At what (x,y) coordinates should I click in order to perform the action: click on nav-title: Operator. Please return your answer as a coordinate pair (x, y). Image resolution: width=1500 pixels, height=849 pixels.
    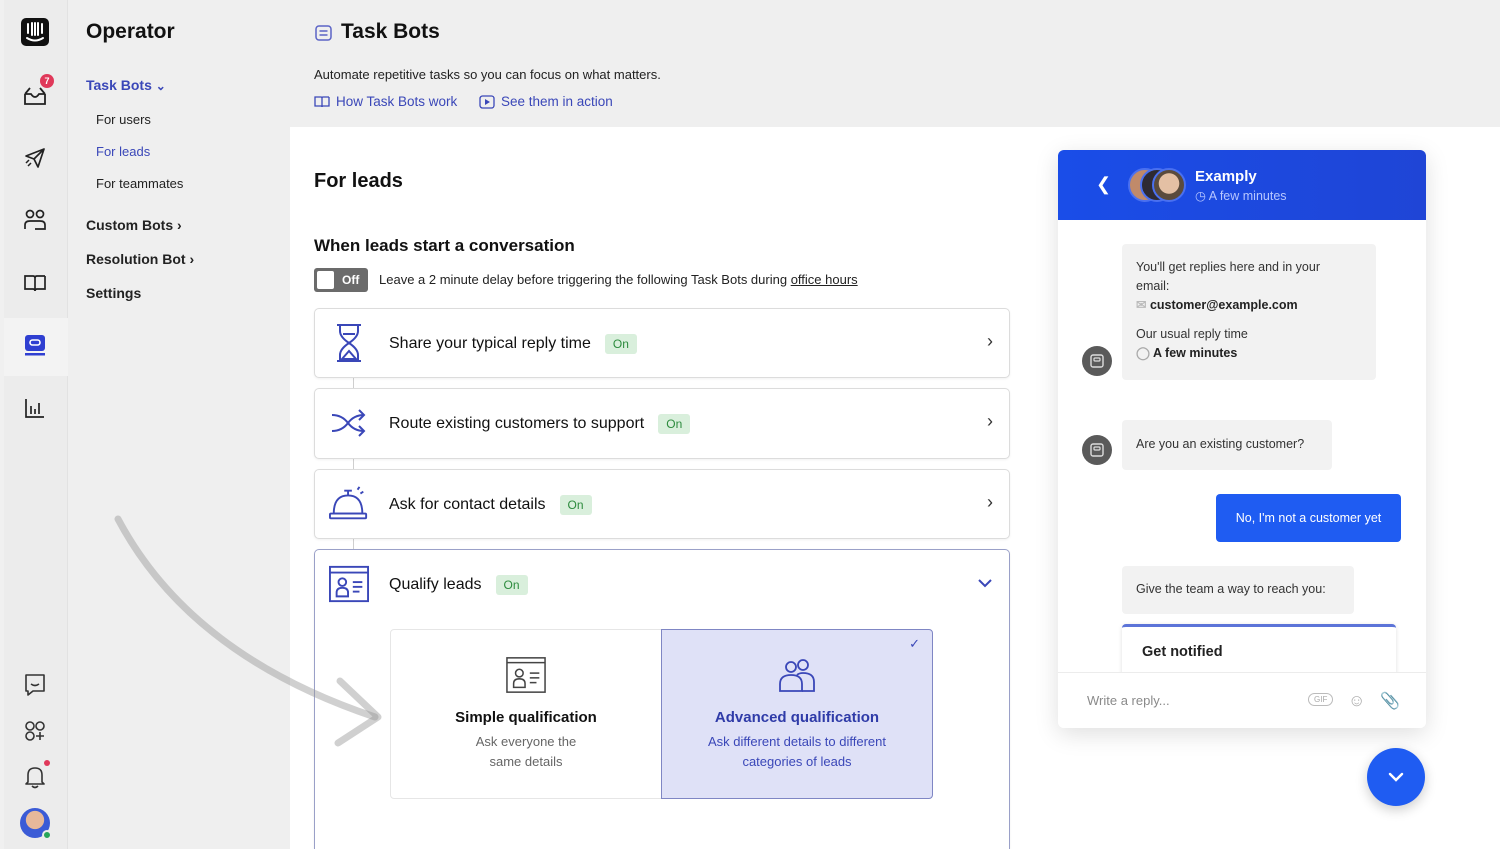
    Looking at the image, I should click on (130, 31).